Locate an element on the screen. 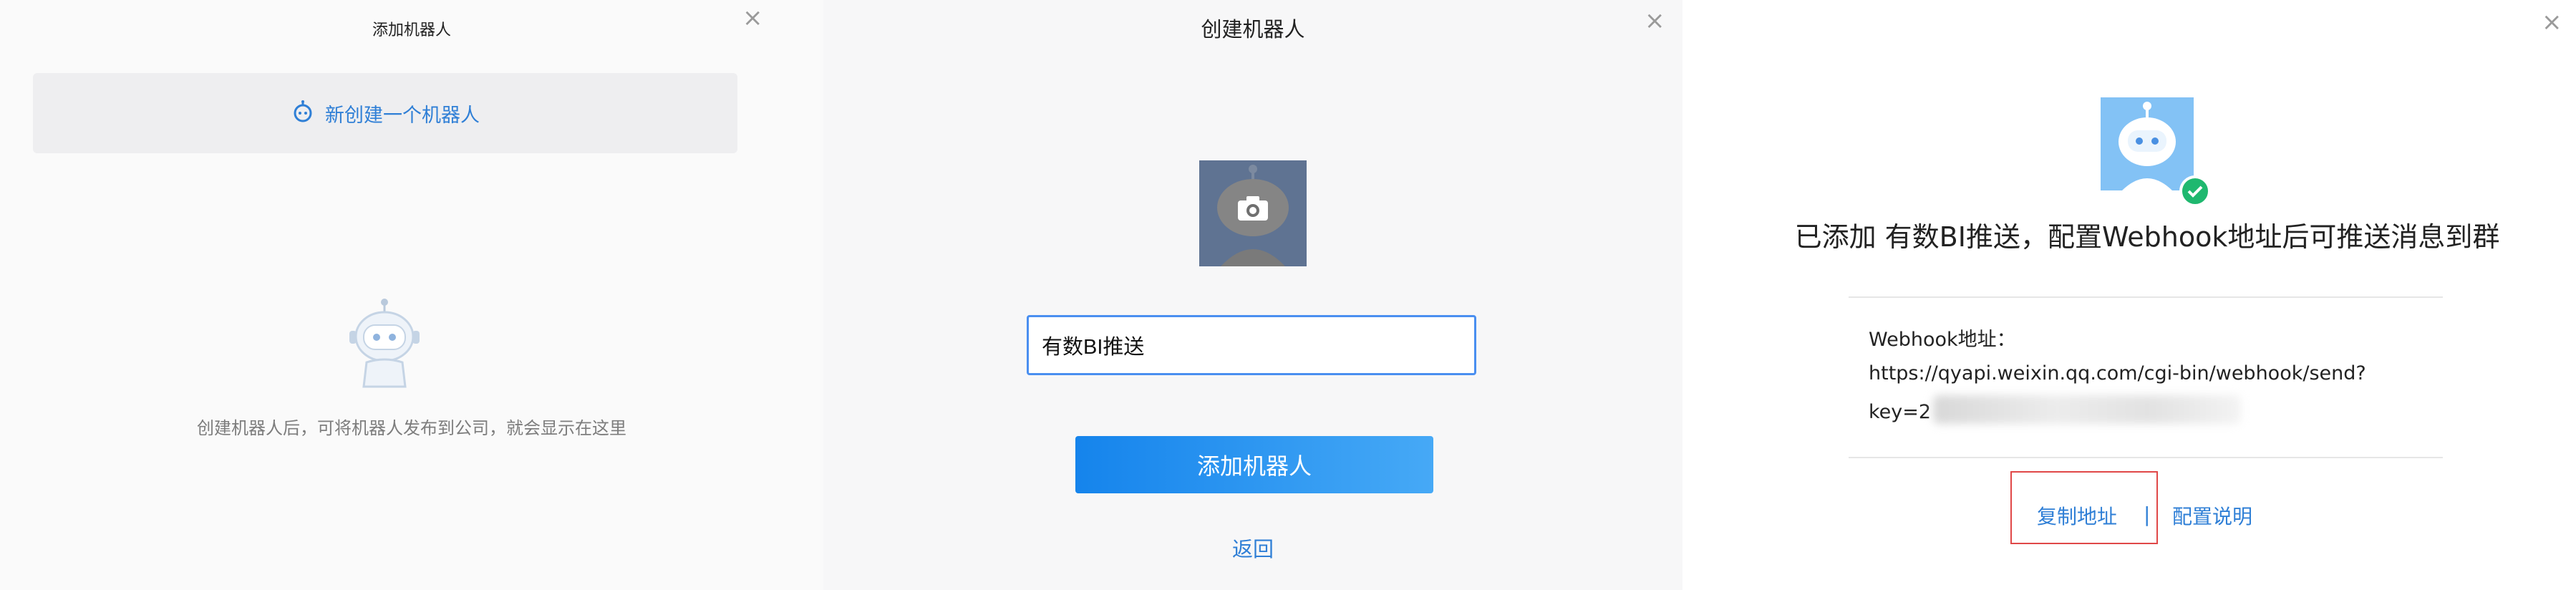 The width and height of the screenshot is (2576, 590). camera-icon is located at coordinates (1252, 210).